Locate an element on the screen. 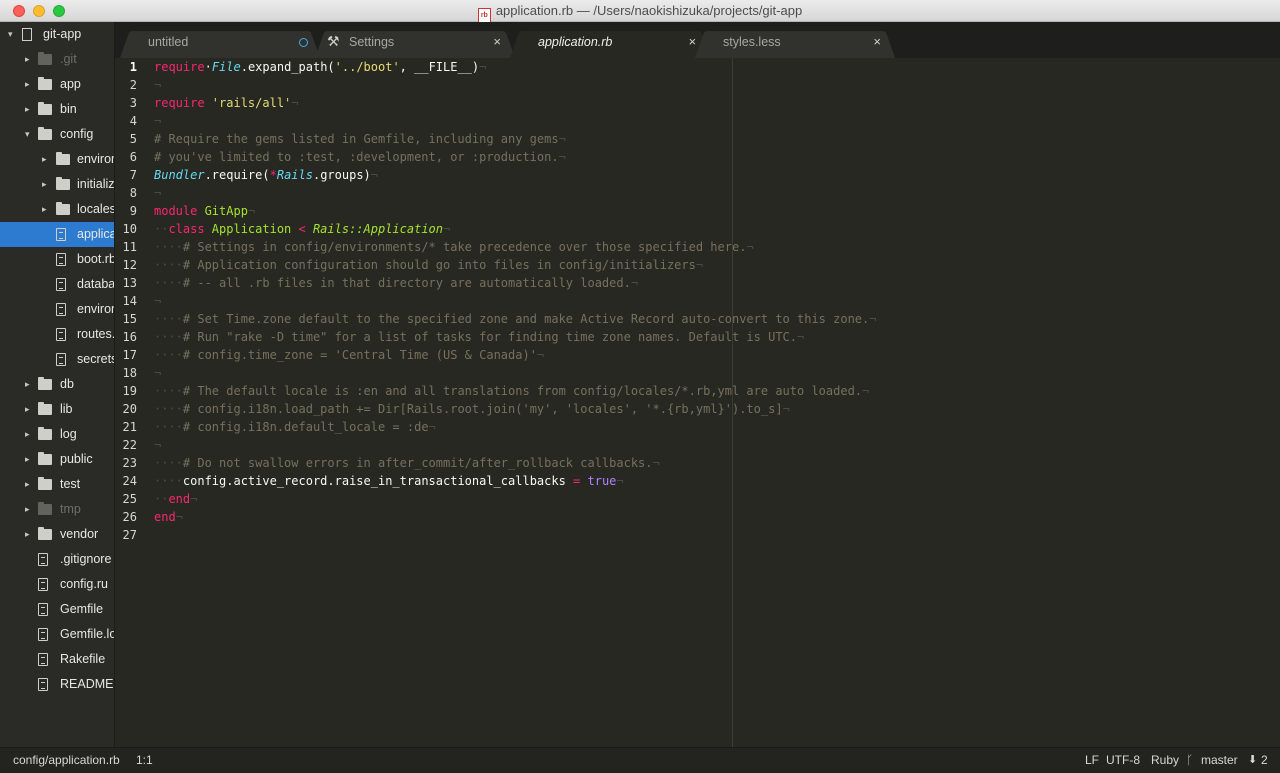  tree-item-lib: ▸ lib is located at coordinates (57, 409).